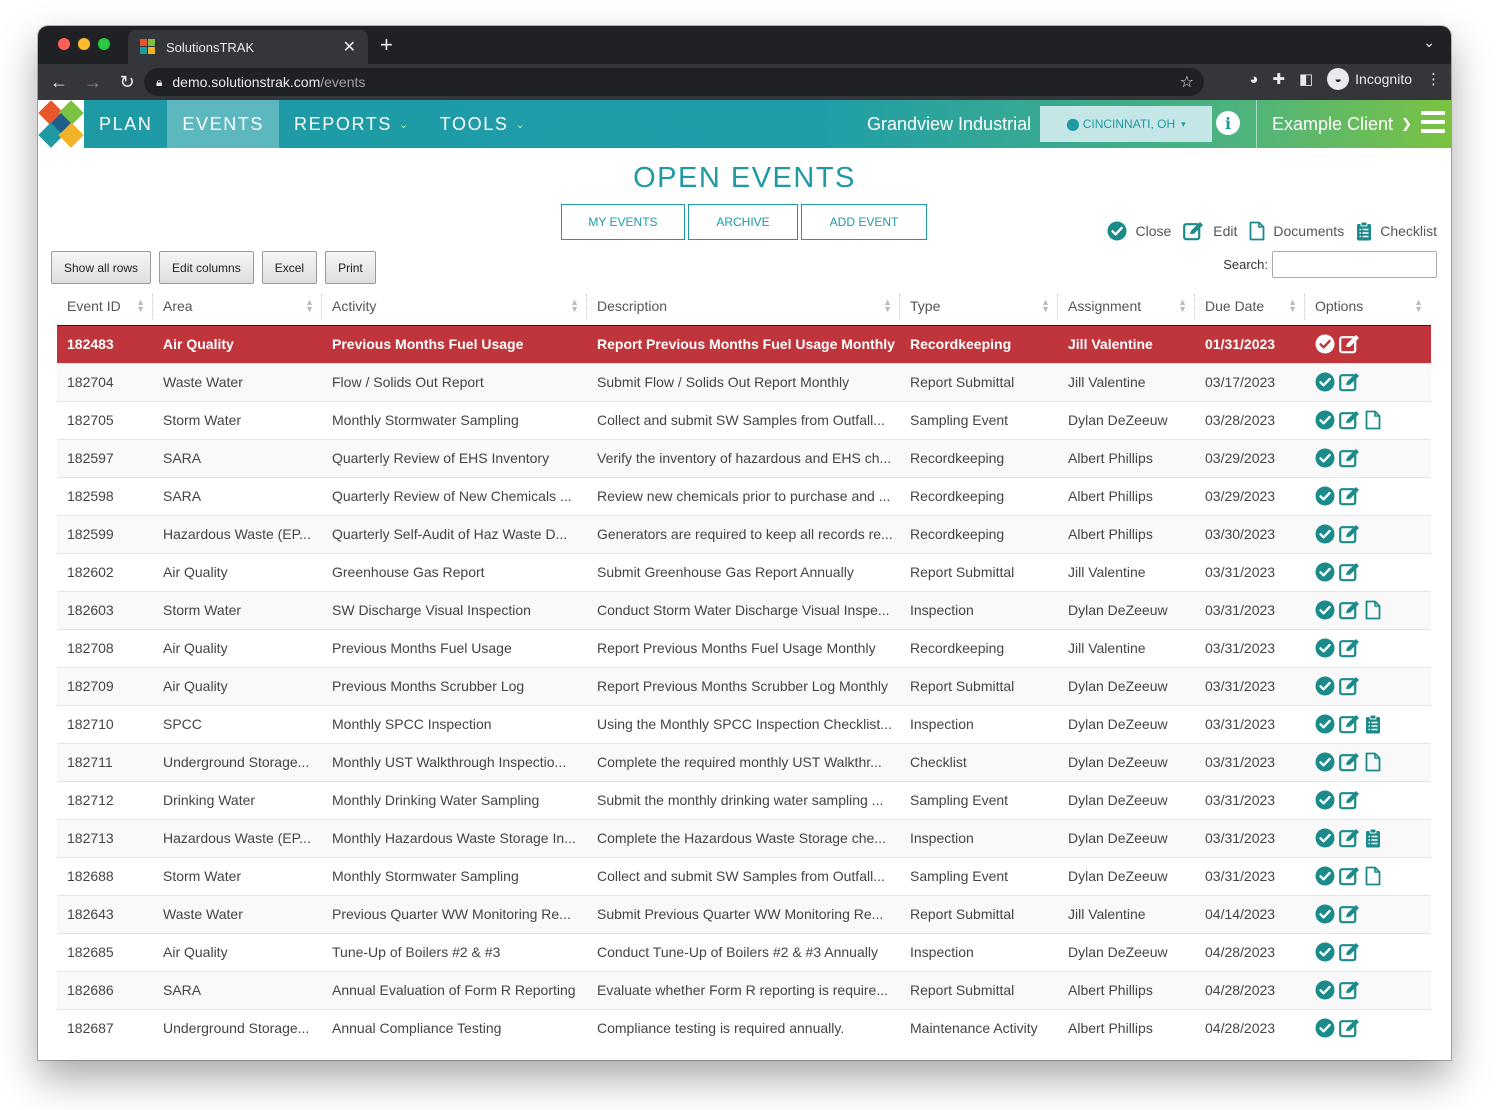 The height and width of the screenshot is (1110, 1500). I want to click on browser-tab: SolutionsTRAK ✕, so click(248, 47).